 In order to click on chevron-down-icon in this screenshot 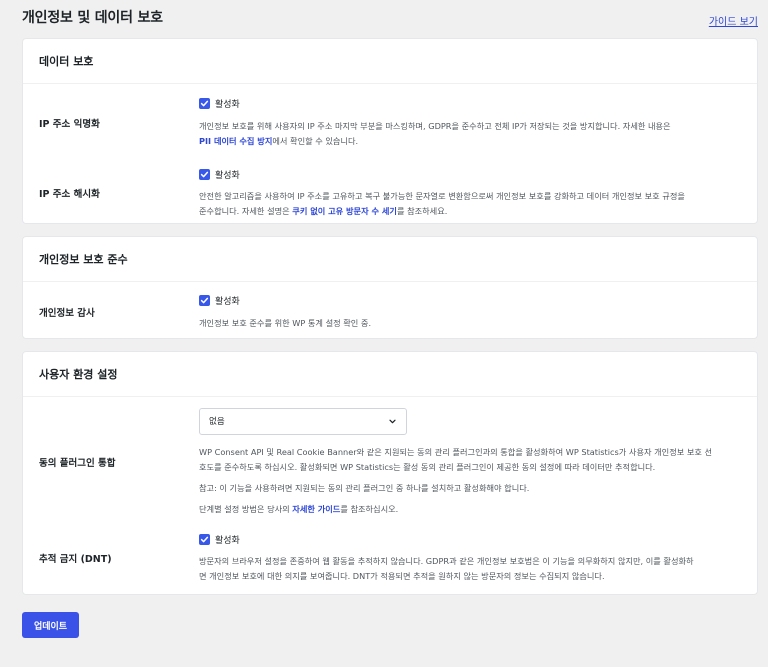, I will do `click(392, 421)`.